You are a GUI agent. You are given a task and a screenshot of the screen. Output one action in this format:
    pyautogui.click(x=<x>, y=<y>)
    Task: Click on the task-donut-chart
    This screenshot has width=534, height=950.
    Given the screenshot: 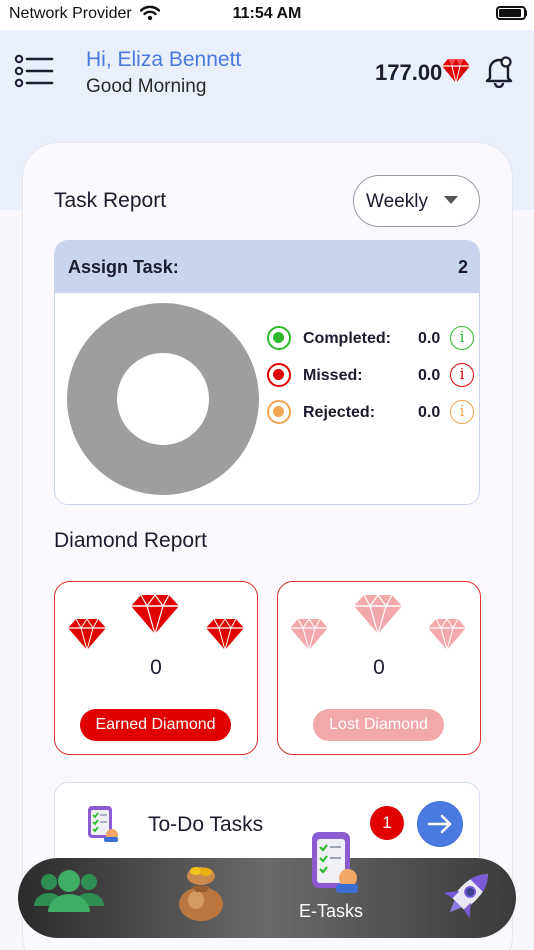 What is the action you would take?
    pyautogui.click(x=163, y=399)
    